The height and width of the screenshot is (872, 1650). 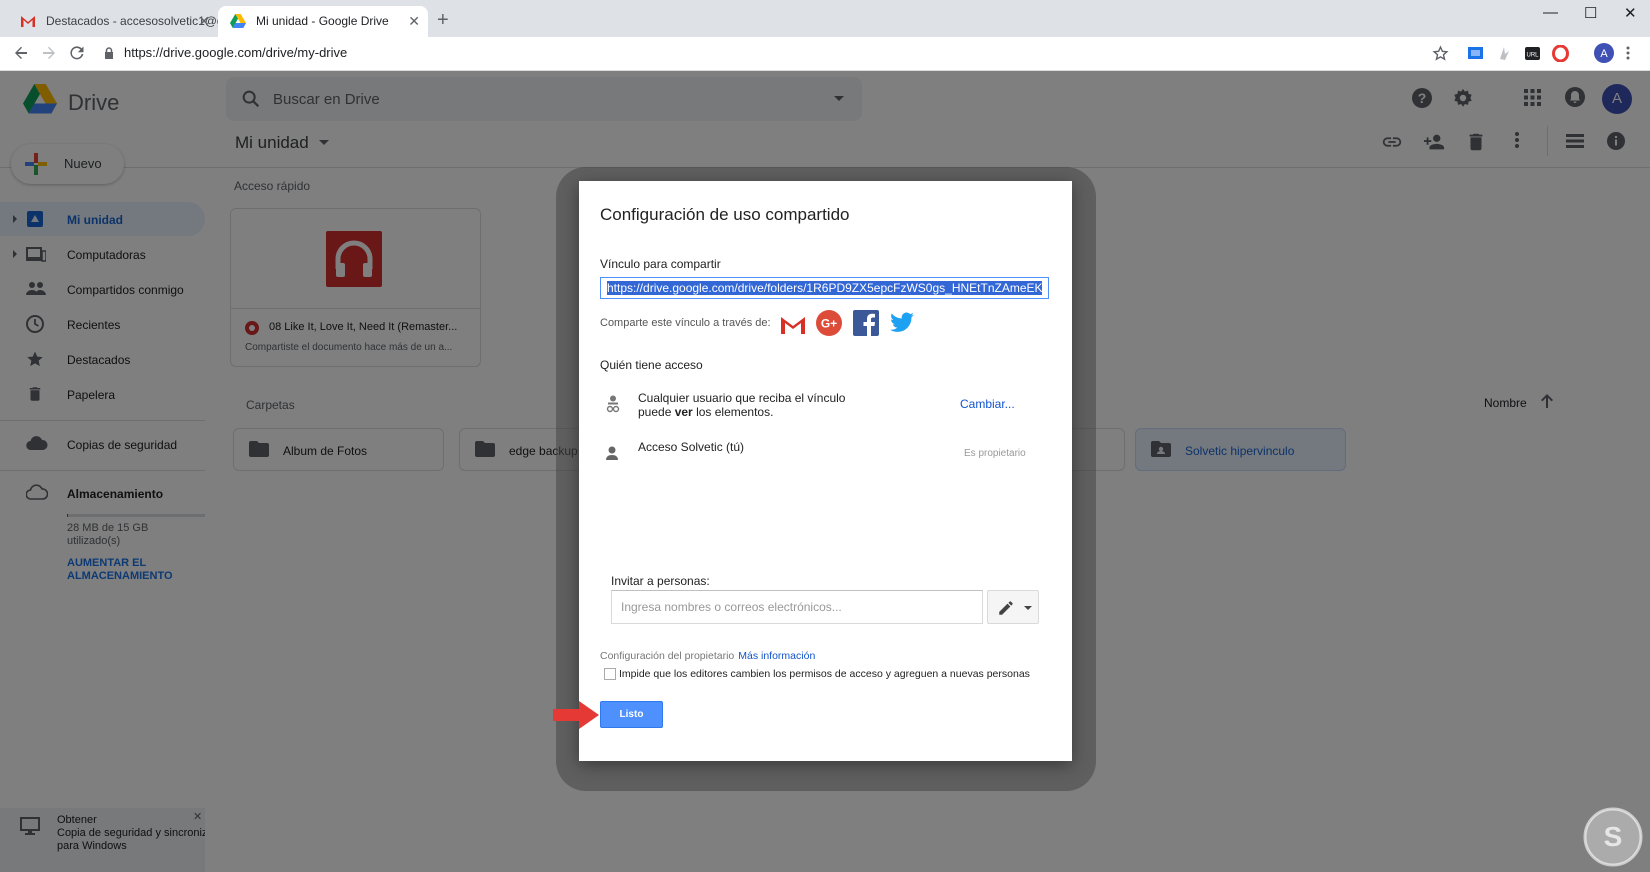 I want to click on owner-role: Es propietario, so click(x=995, y=453).